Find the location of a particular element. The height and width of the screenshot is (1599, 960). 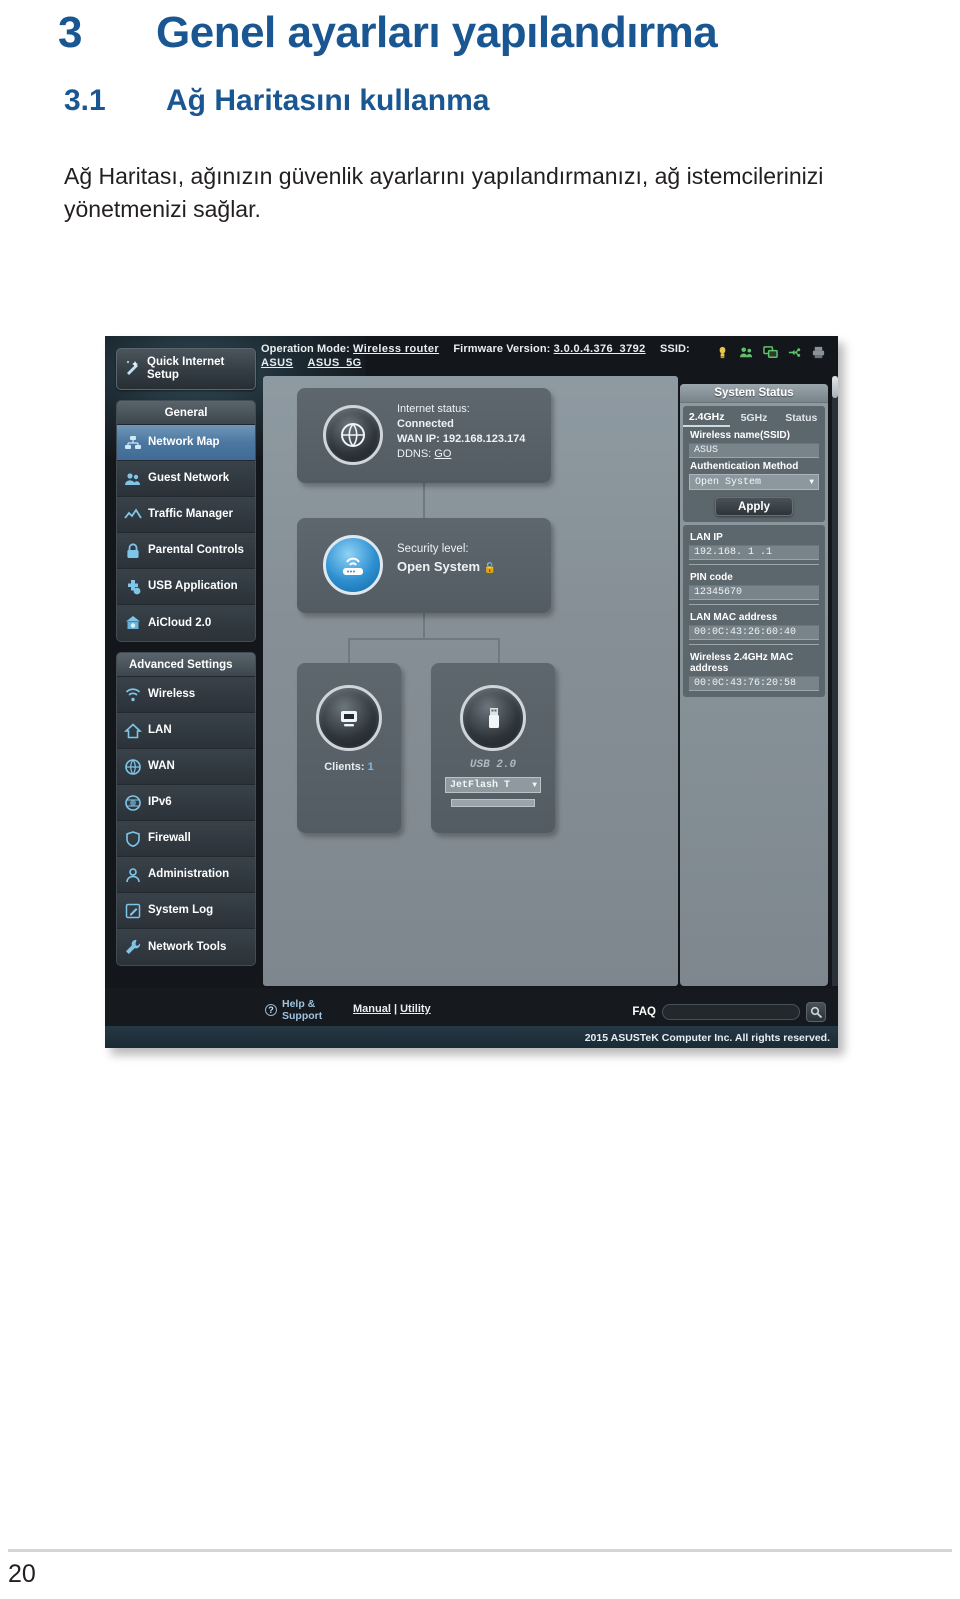

security-level-text: Security level: Open System 🔓 is located at coordinates (472, 559).